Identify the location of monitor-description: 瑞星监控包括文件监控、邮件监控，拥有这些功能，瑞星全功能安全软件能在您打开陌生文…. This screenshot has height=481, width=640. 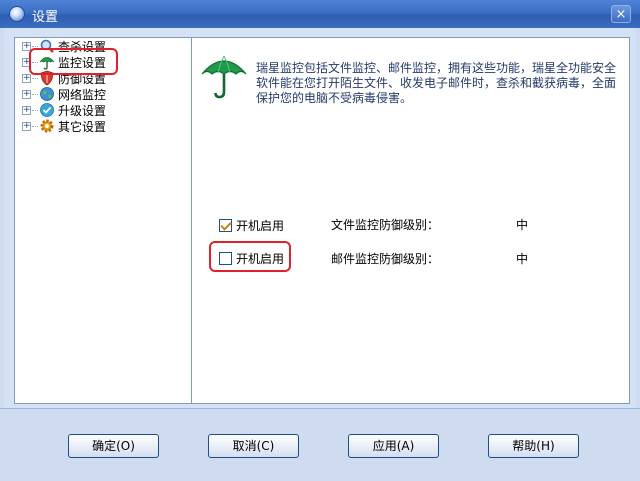
(436, 83).